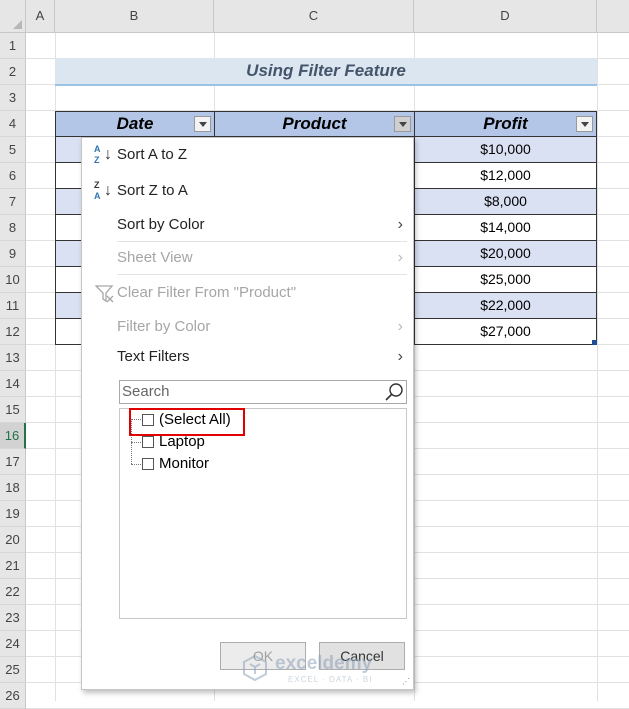  I want to click on sort-by-color-item: Sort by Color ›, so click(247, 225).